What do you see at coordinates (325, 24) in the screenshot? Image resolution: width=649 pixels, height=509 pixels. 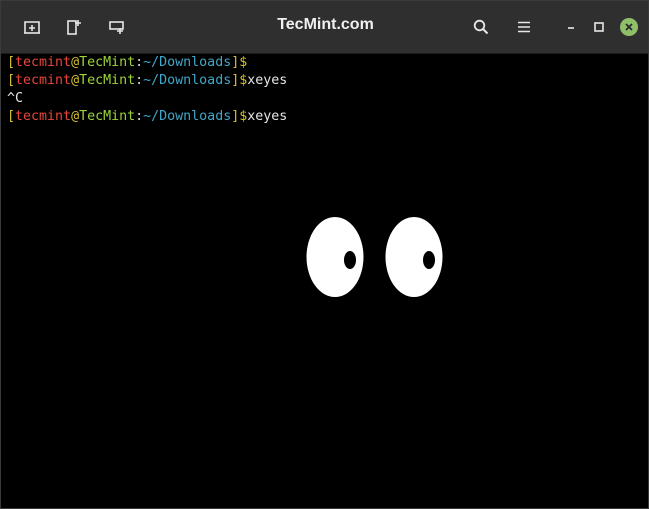 I see `window-title: TecMint.com` at bounding box center [325, 24].